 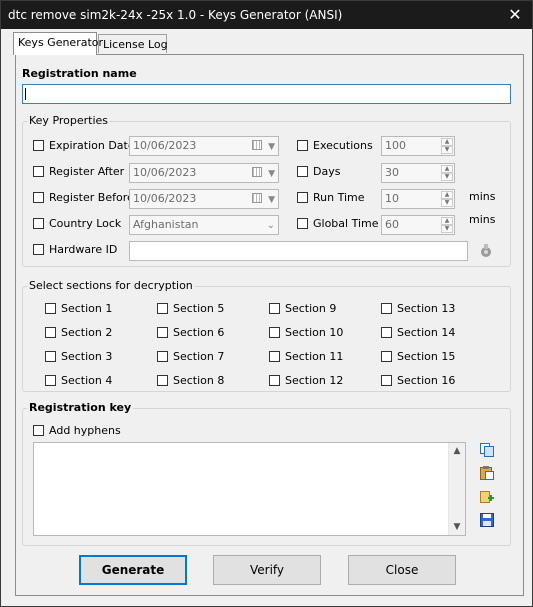 What do you see at coordinates (83, 249) in the screenshot?
I see `hardware-id-label: Hardware ID` at bounding box center [83, 249].